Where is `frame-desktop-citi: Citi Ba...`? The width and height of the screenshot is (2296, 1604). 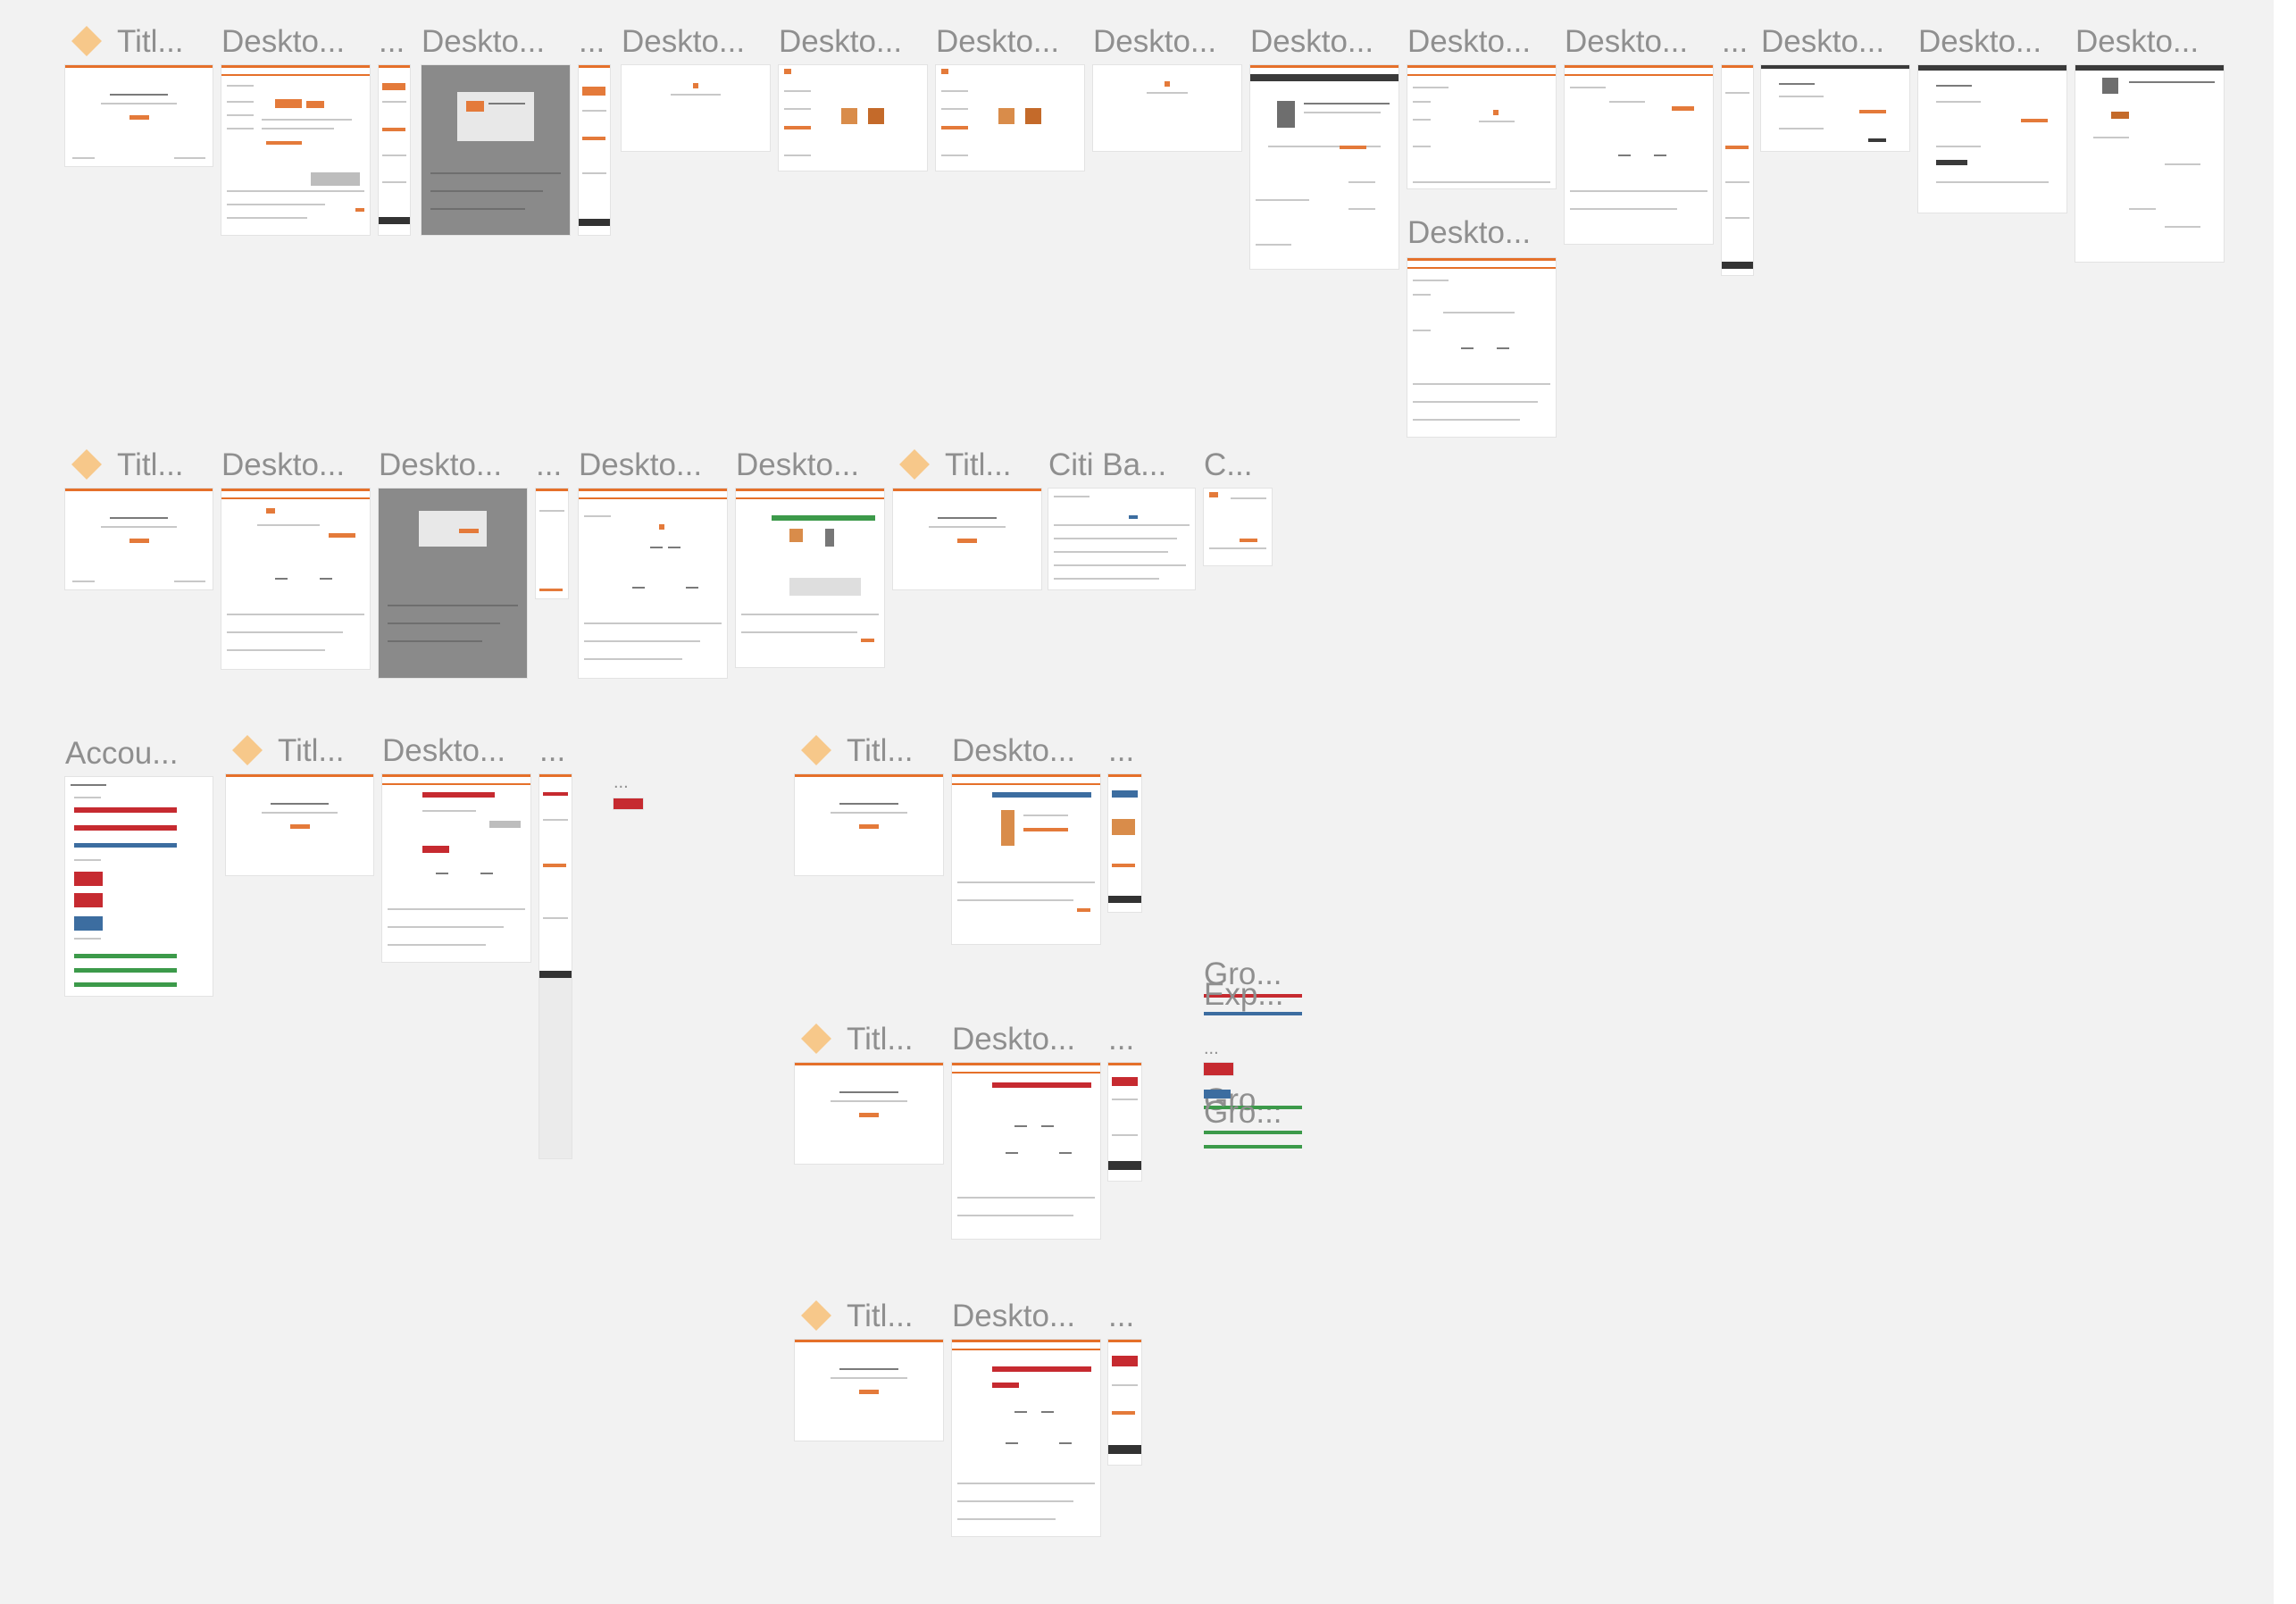
frame-desktop-citi: Citi Ba... is located at coordinates (1121, 518).